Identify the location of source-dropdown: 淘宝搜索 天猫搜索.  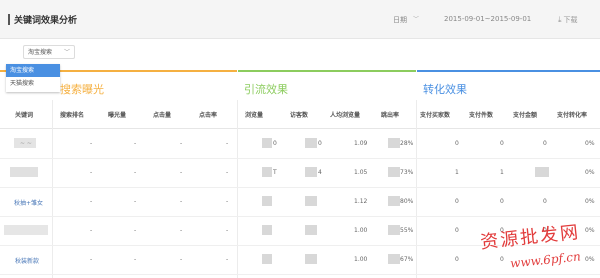
(33, 78).